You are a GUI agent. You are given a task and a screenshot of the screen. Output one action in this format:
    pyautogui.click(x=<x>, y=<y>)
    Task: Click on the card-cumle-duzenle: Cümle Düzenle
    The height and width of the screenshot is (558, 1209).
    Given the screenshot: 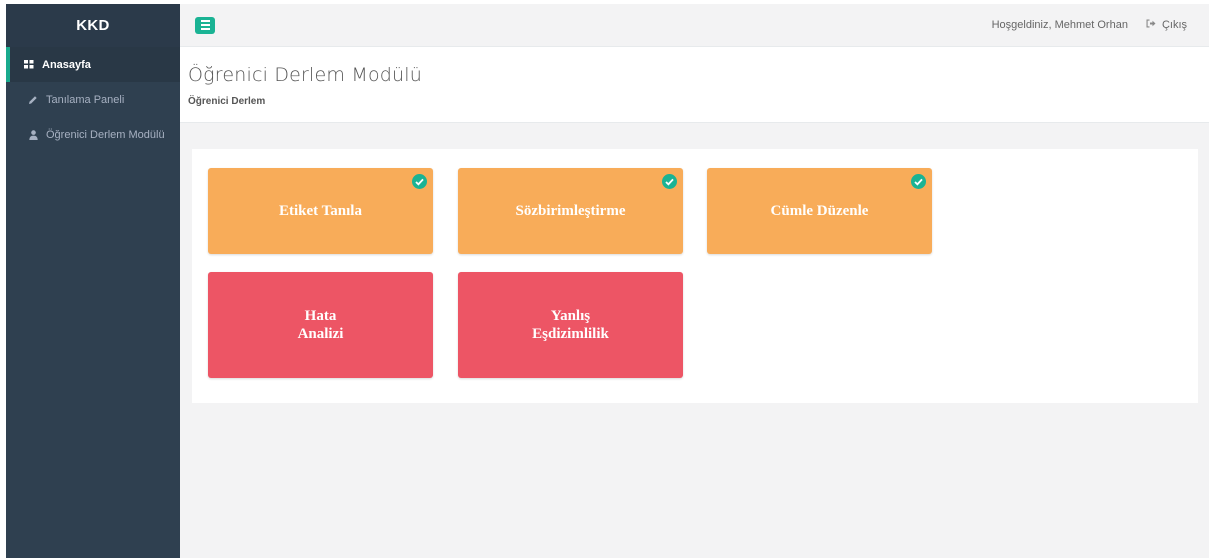 What is the action you would take?
    pyautogui.click(x=819, y=211)
    